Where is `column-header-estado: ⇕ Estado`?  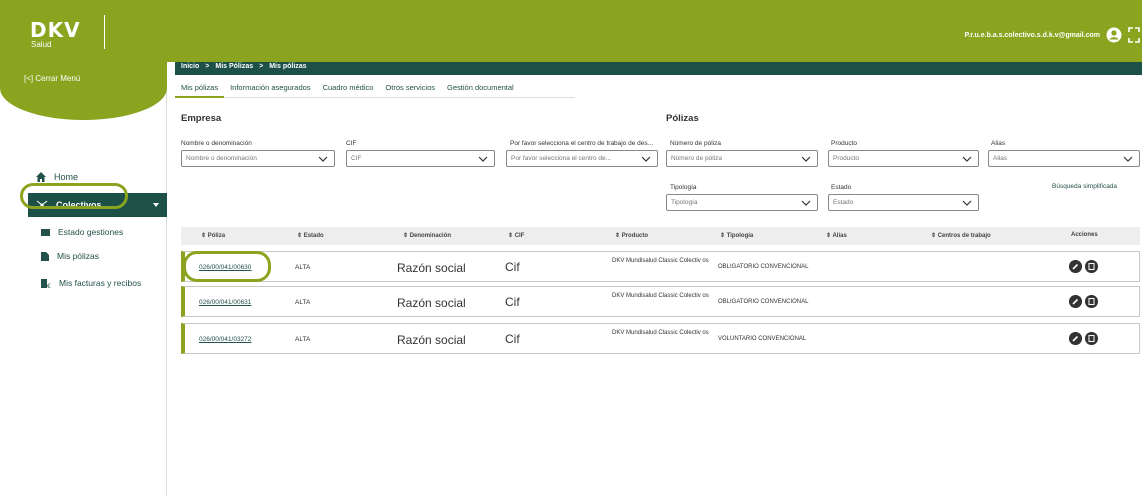
column-header-estado: ⇕ Estado is located at coordinates (310, 235).